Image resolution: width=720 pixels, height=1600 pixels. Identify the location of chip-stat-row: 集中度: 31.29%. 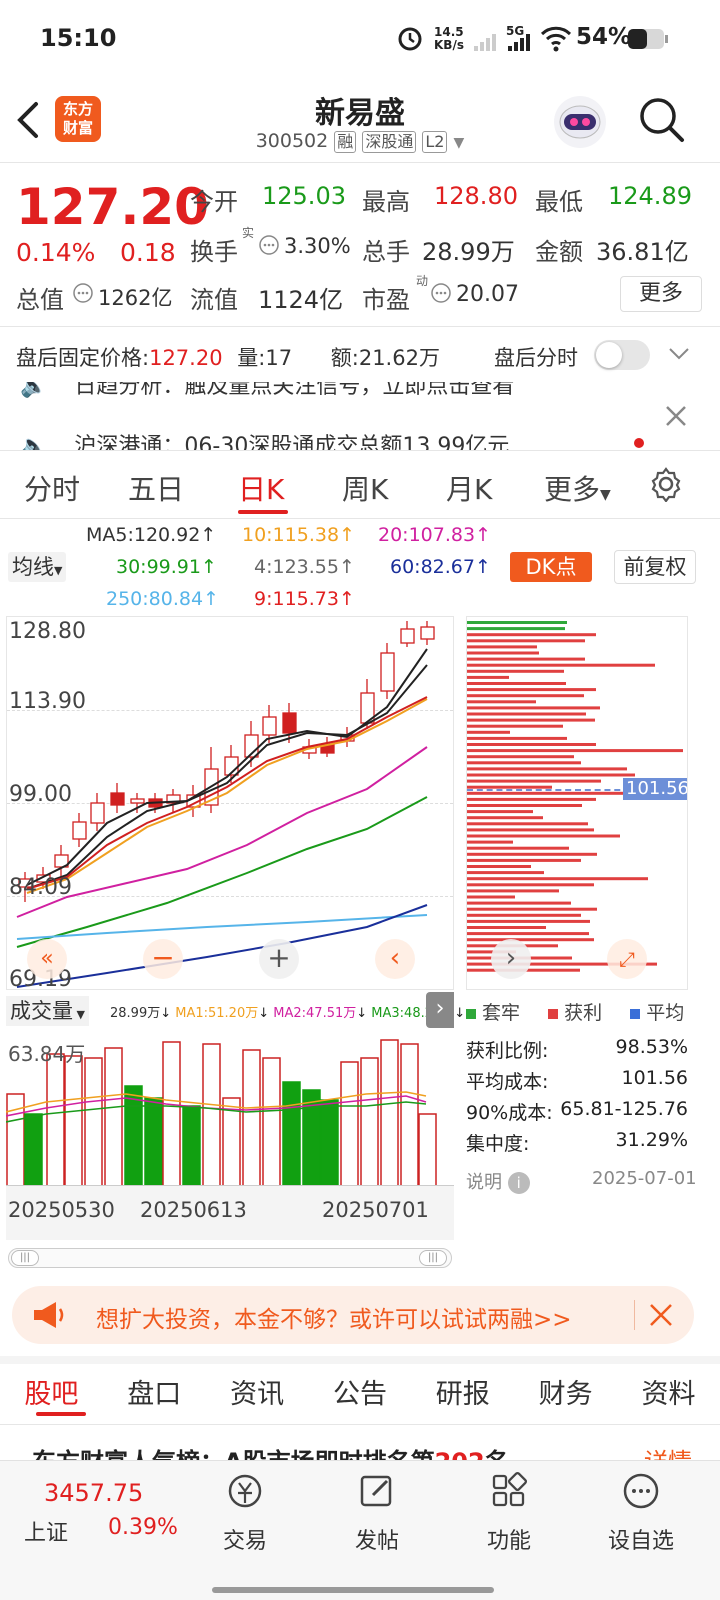
(577, 1142).